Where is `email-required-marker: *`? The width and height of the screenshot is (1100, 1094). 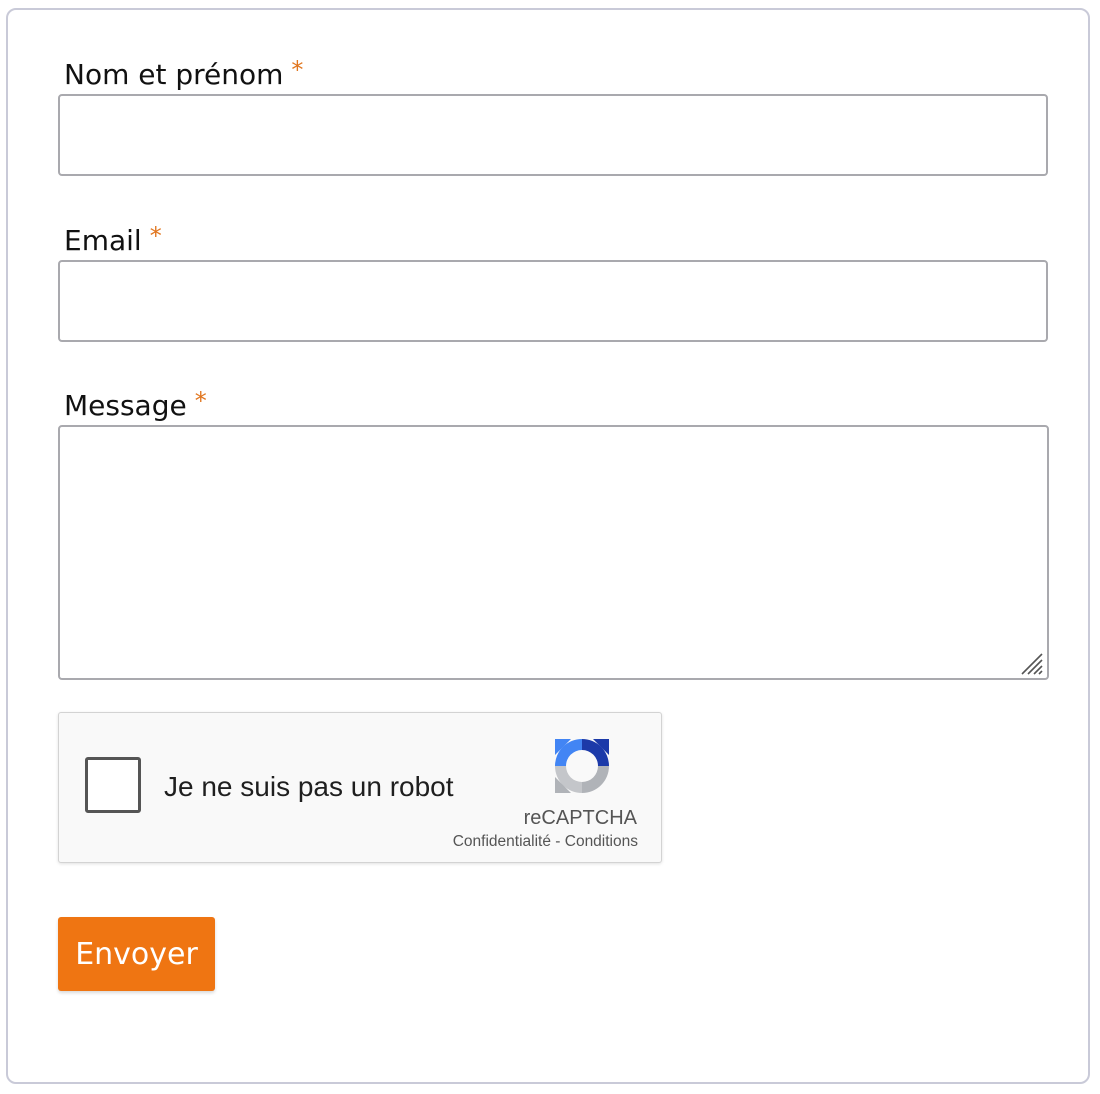 email-required-marker: * is located at coordinates (155, 236).